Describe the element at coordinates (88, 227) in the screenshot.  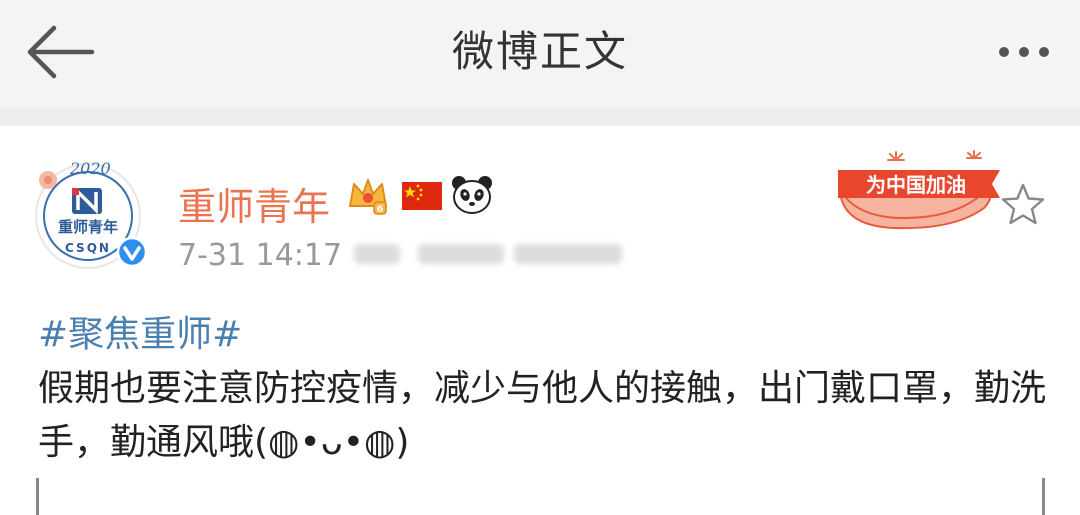
I see `avatar-org-text: 重师青年` at that location.